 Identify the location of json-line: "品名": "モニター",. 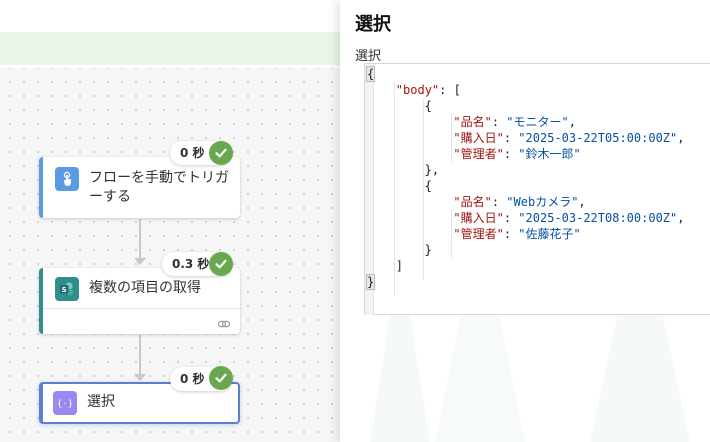
(514, 122).